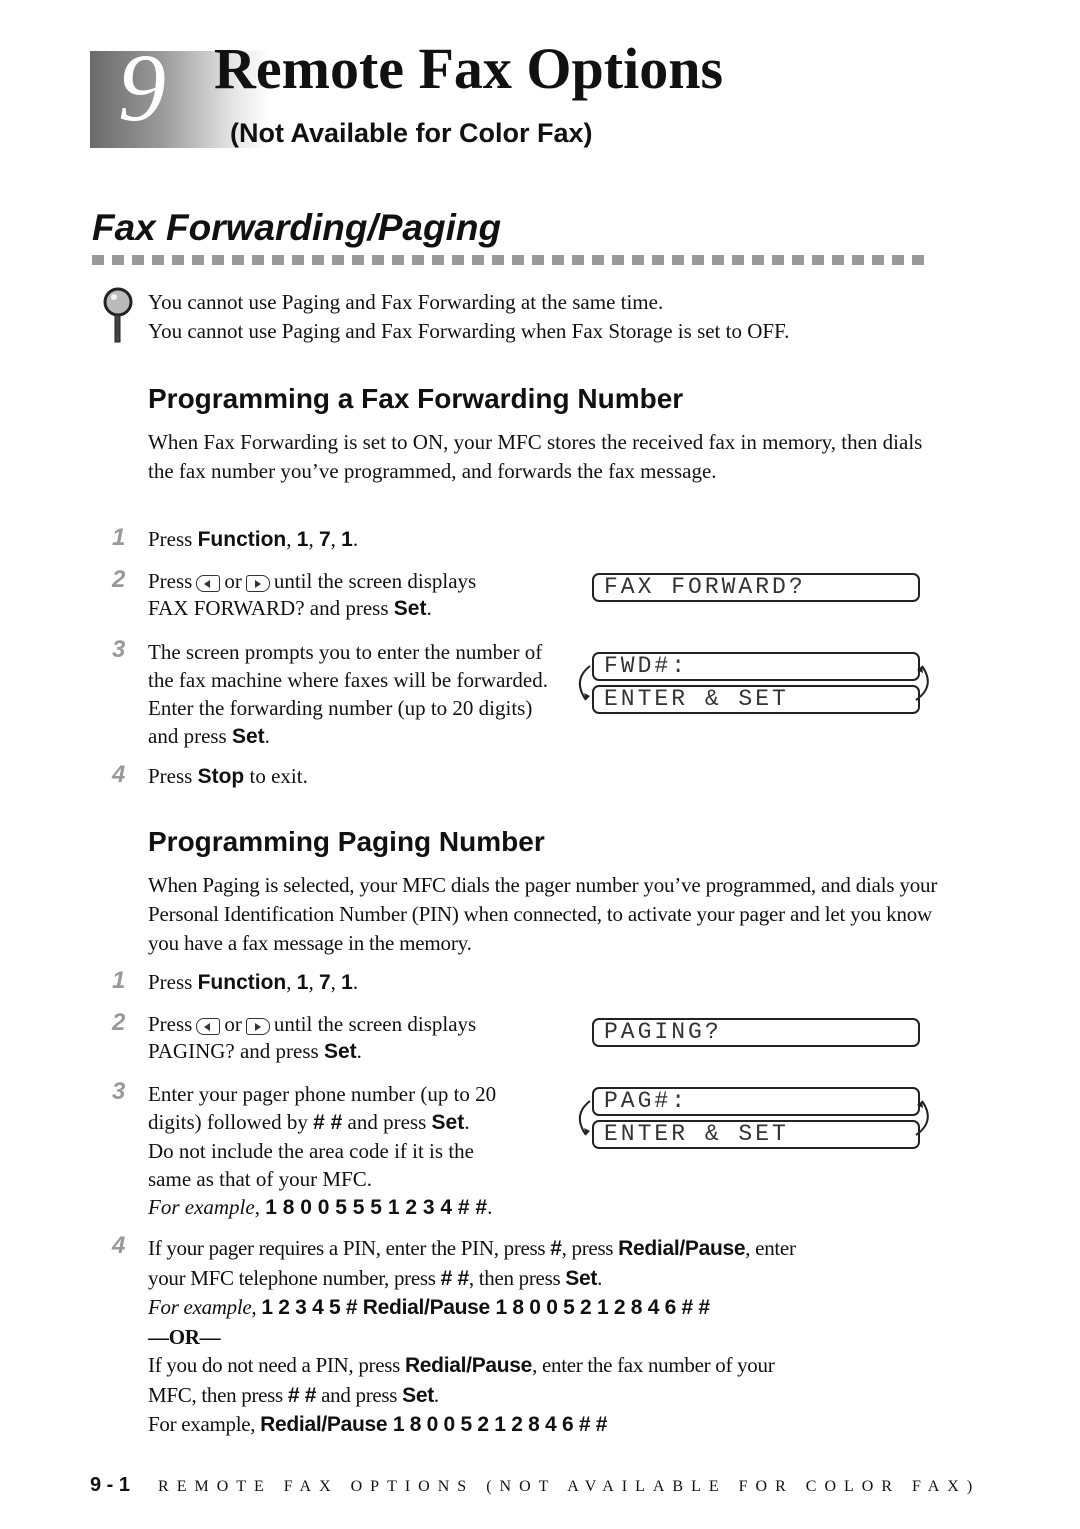 This screenshot has height=1529, width=1080. Describe the element at coordinates (754, 1118) in the screenshot. I see `alternating-arrows-icon` at that location.